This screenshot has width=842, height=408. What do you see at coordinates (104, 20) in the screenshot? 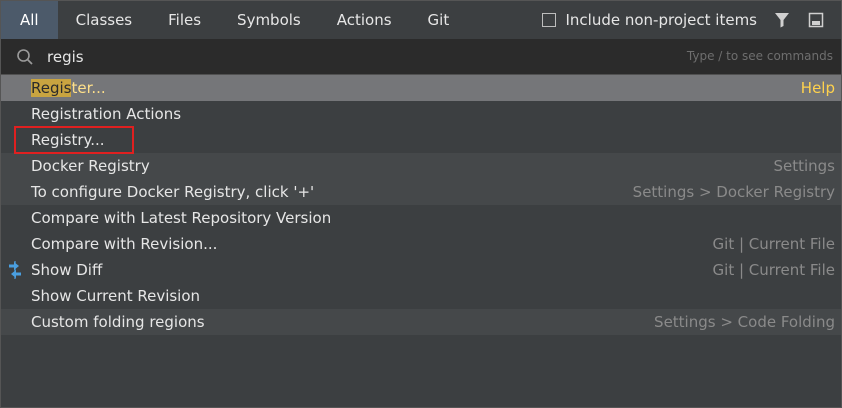
I see `tab-classes: Classes` at bounding box center [104, 20].